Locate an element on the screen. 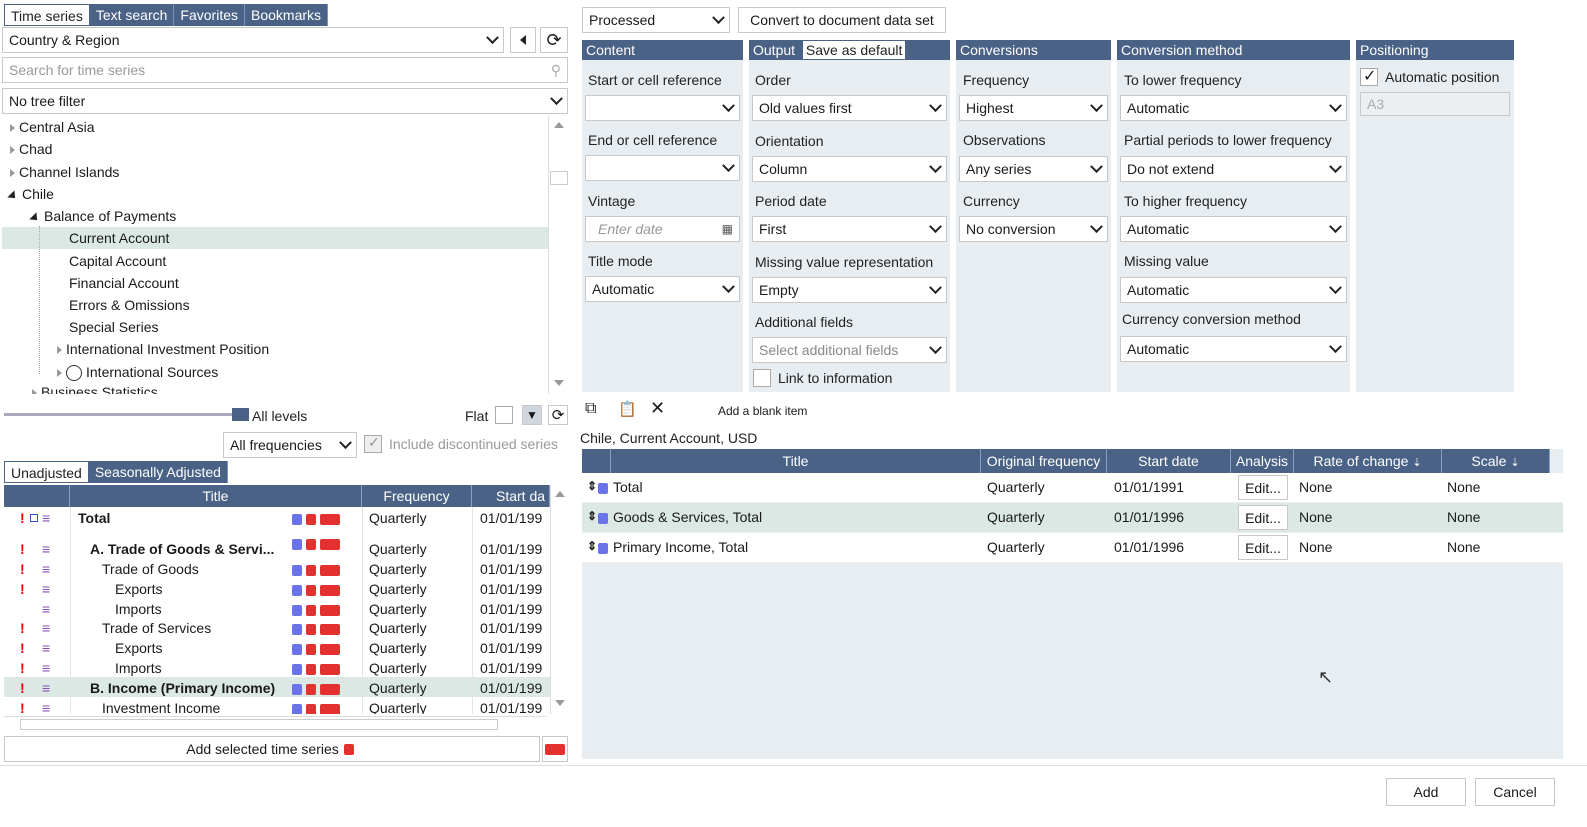  hscroll-thumb is located at coordinates (259, 724).